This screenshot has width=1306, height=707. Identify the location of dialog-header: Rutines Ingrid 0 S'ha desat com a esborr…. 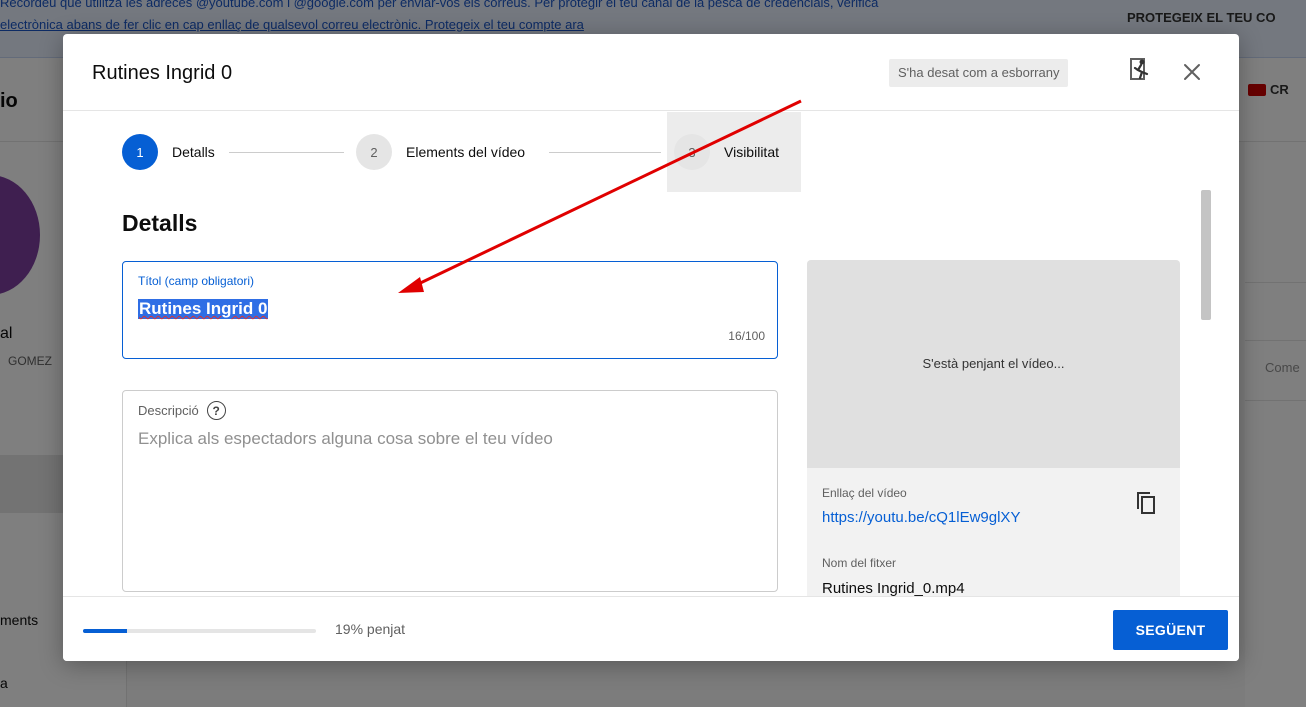
(651, 72).